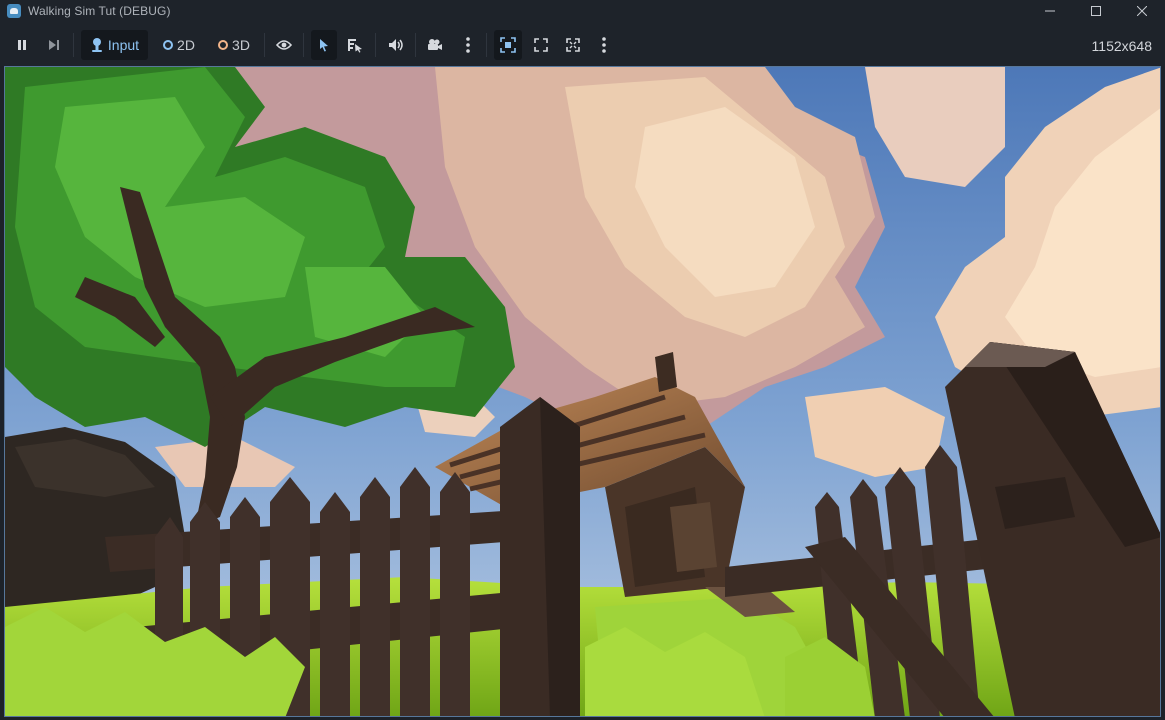  I want to click on maximize-icon, so click(1096, 11).